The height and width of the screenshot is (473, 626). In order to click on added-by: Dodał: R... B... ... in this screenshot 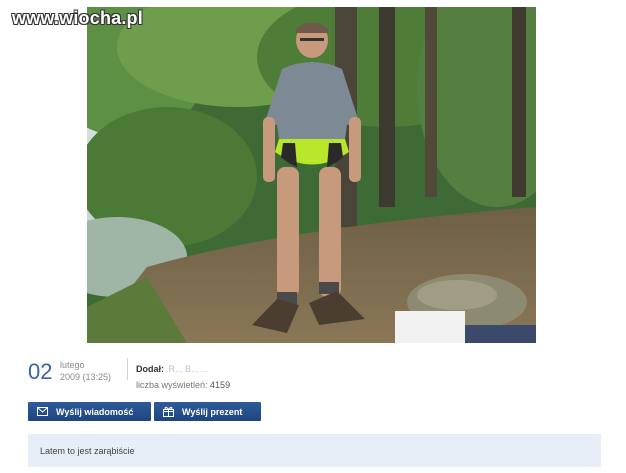, I will do `click(236, 368)`.